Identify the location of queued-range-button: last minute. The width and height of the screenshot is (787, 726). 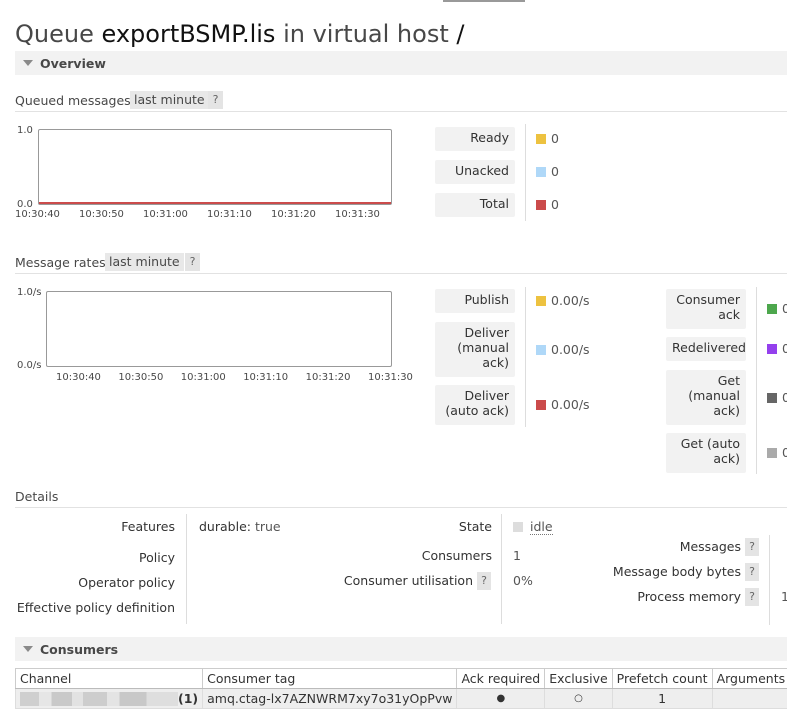
(169, 100).